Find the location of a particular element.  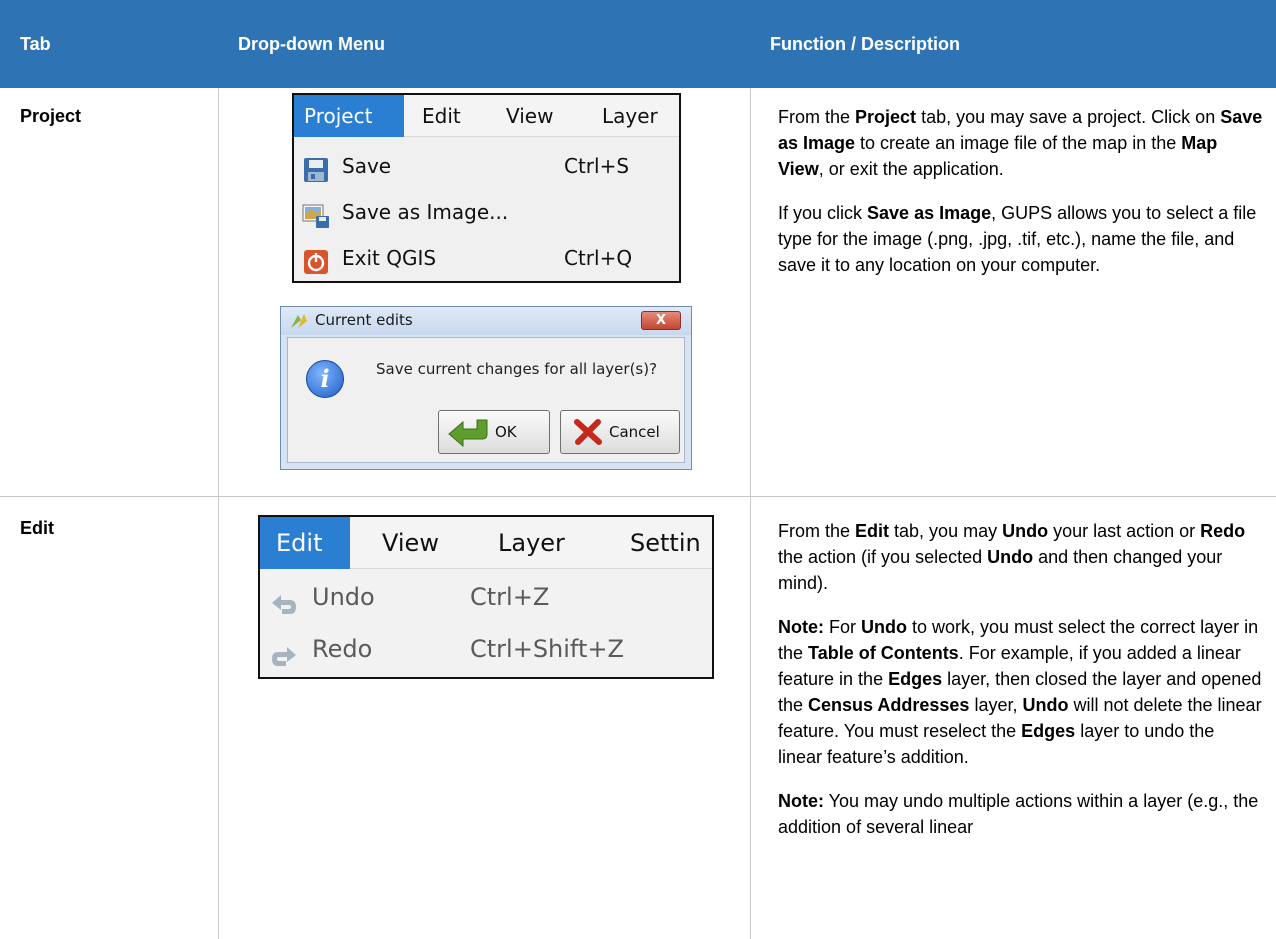

menu-bar: Edit View Layer Settin is located at coordinates (486, 543).